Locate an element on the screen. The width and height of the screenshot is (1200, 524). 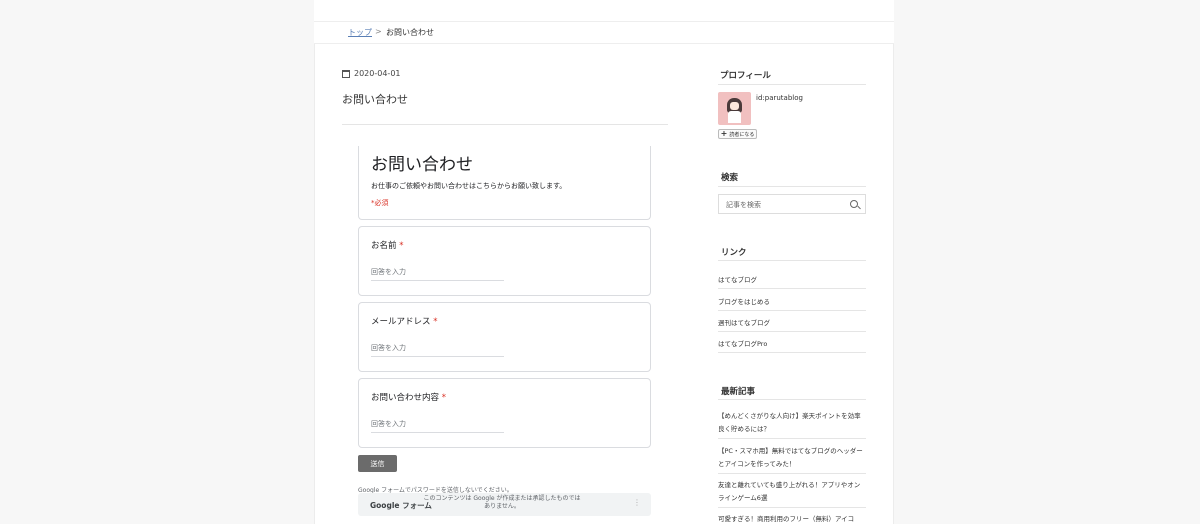
recent-heading: 最新記事 is located at coordinates (738, 392).